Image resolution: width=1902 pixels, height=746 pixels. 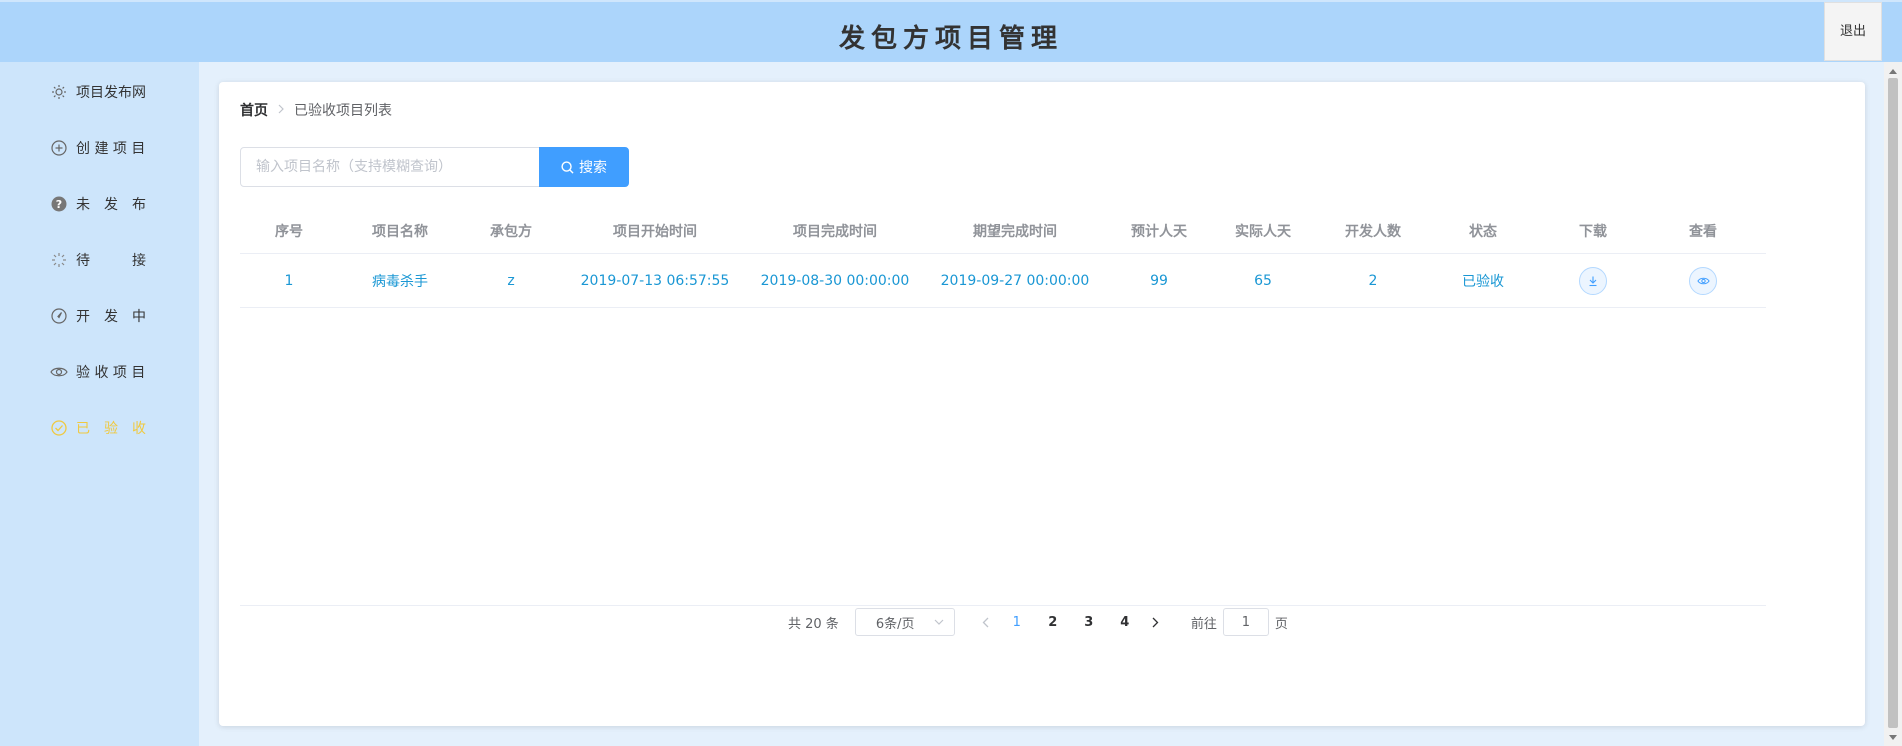 I want to click on question-circle-icon: ?, so click(x=59, y=204).